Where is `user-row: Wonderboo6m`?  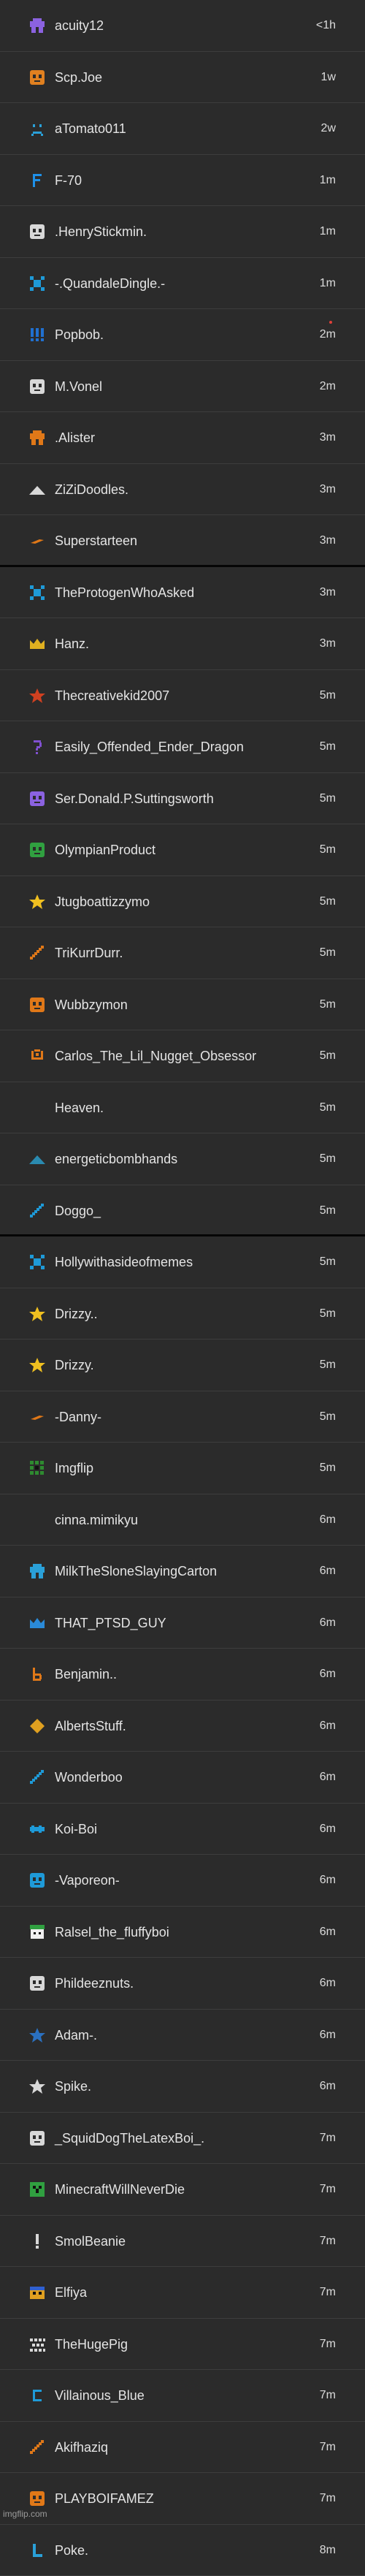 user-row: Wonderboo6m is located at coordinates (182, 1778).